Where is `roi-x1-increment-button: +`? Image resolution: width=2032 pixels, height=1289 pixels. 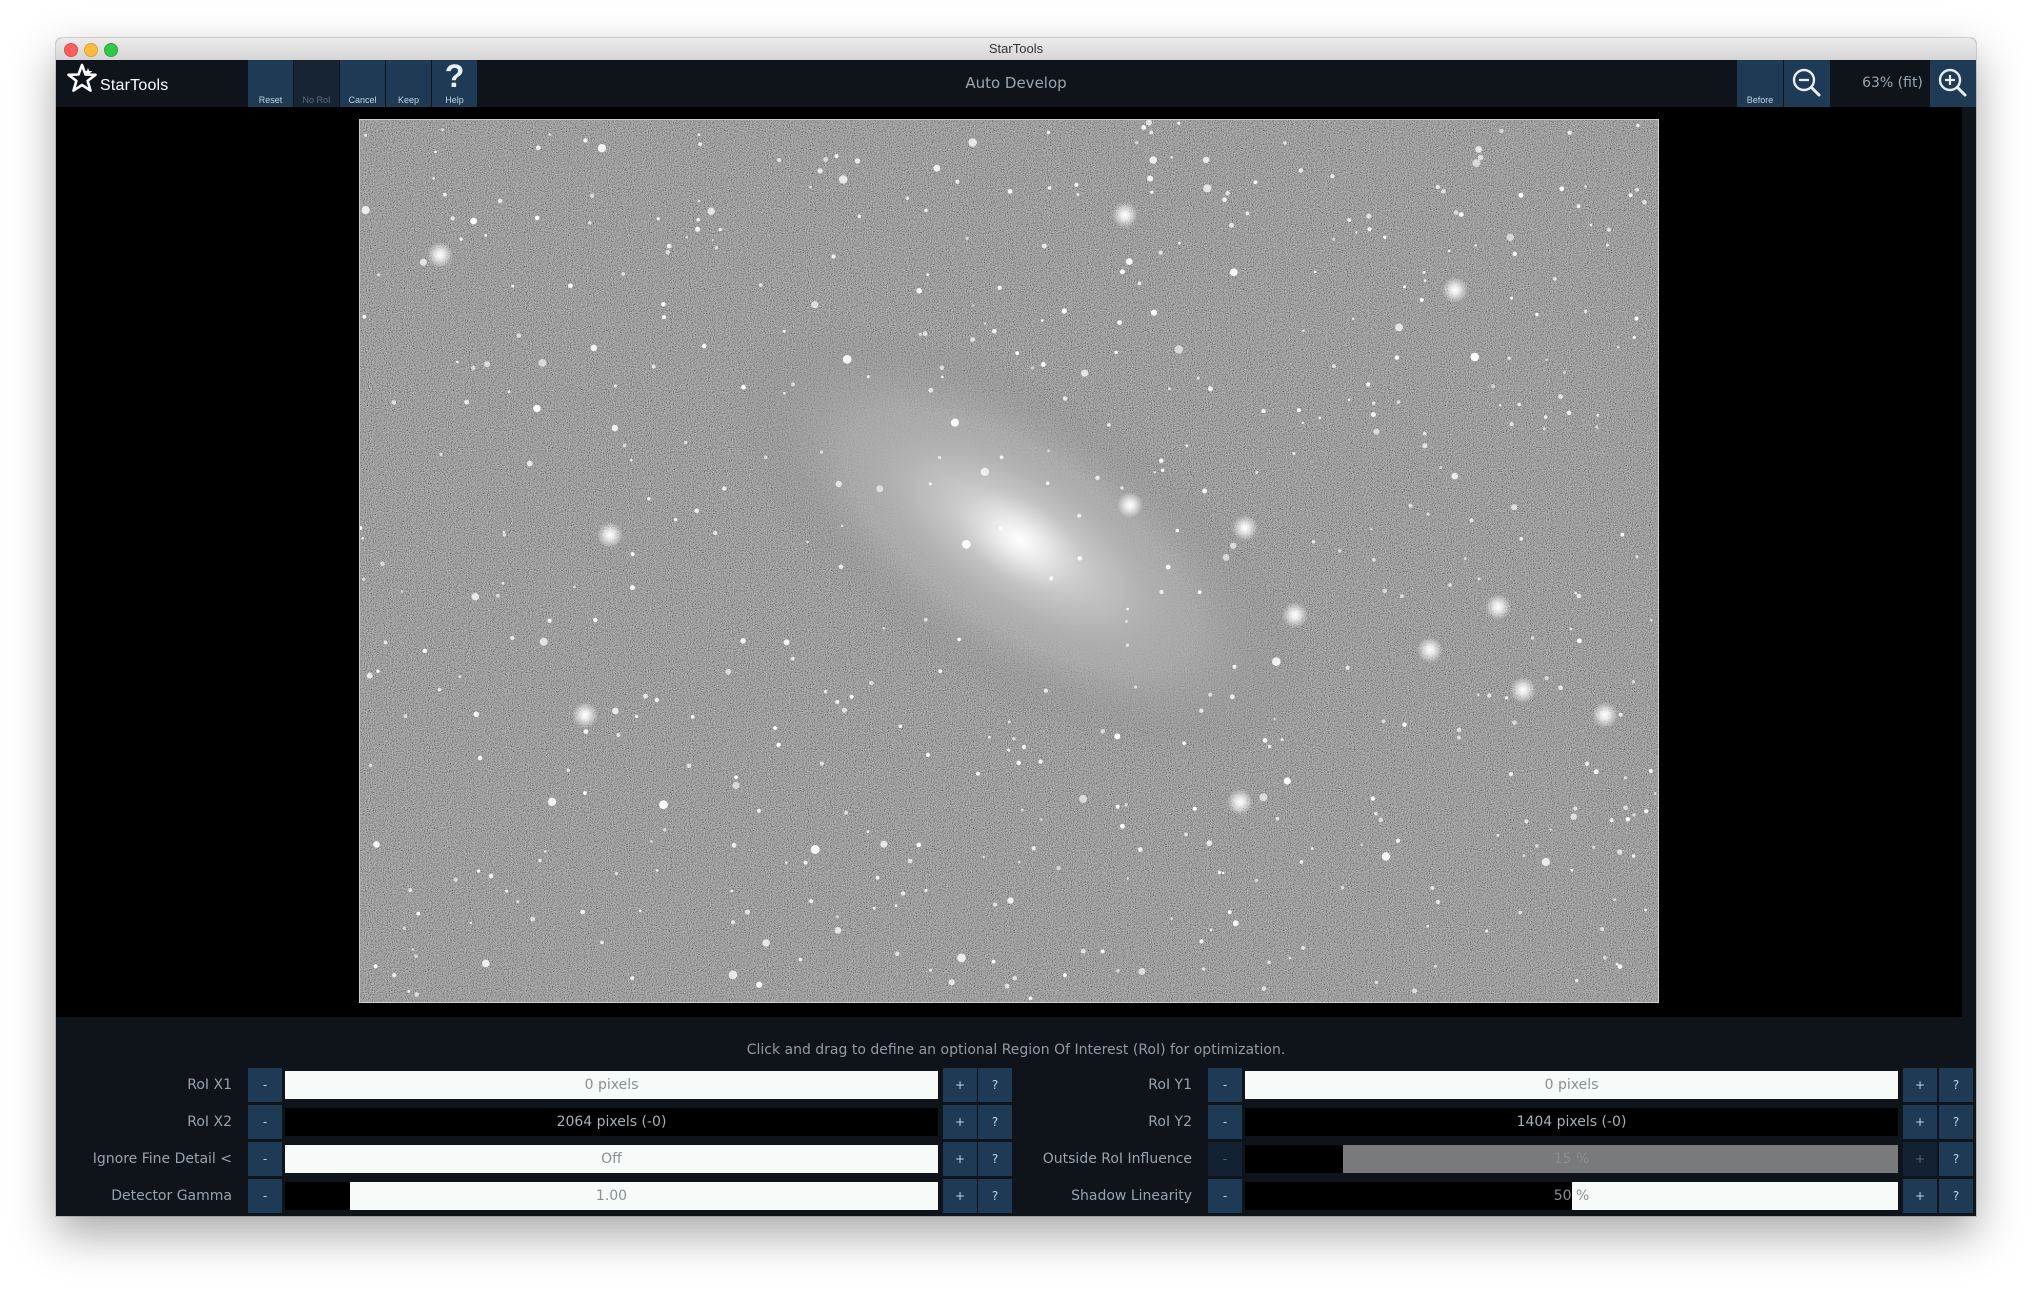
roi-x1-increment-button: + is located at coordinates (960, 1085).